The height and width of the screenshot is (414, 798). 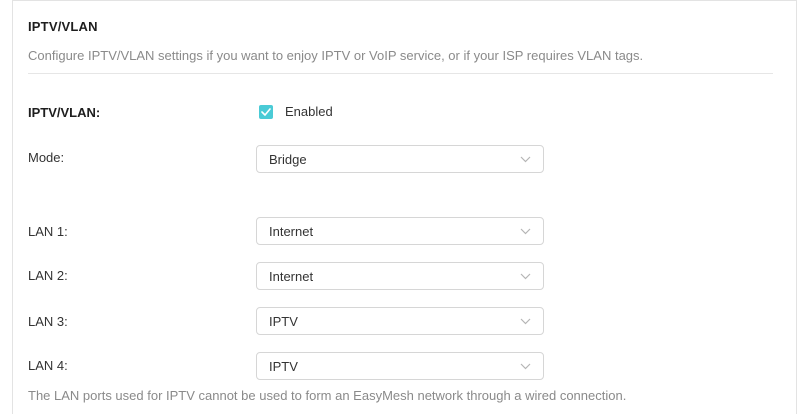 What do you see at coordinates (283, 366) in the screenshot?
I see `lan4-select-value: IPTV` at bounding box center [283, 366].